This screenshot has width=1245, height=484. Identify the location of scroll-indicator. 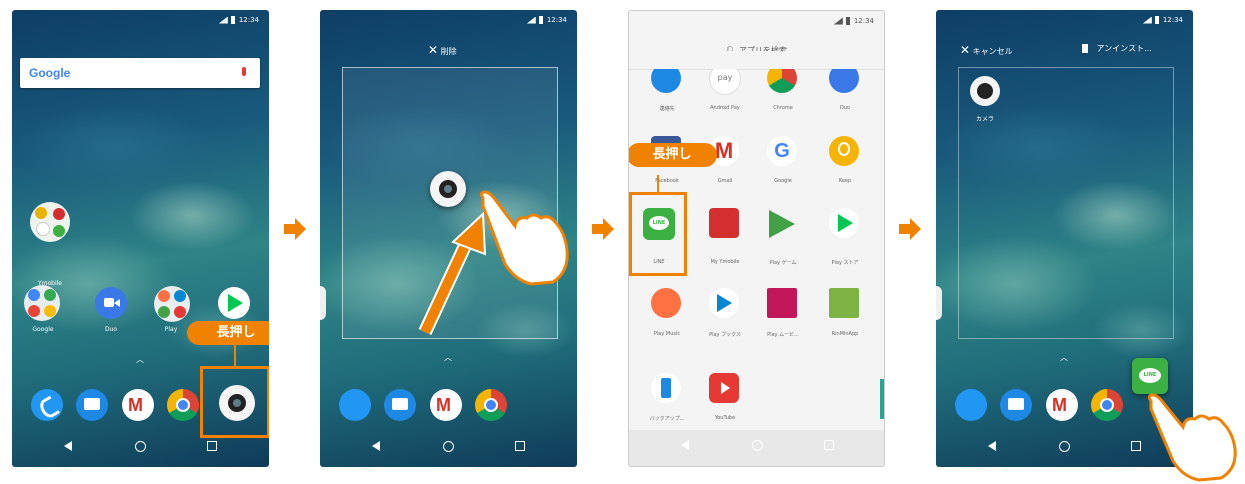
(882, 399).